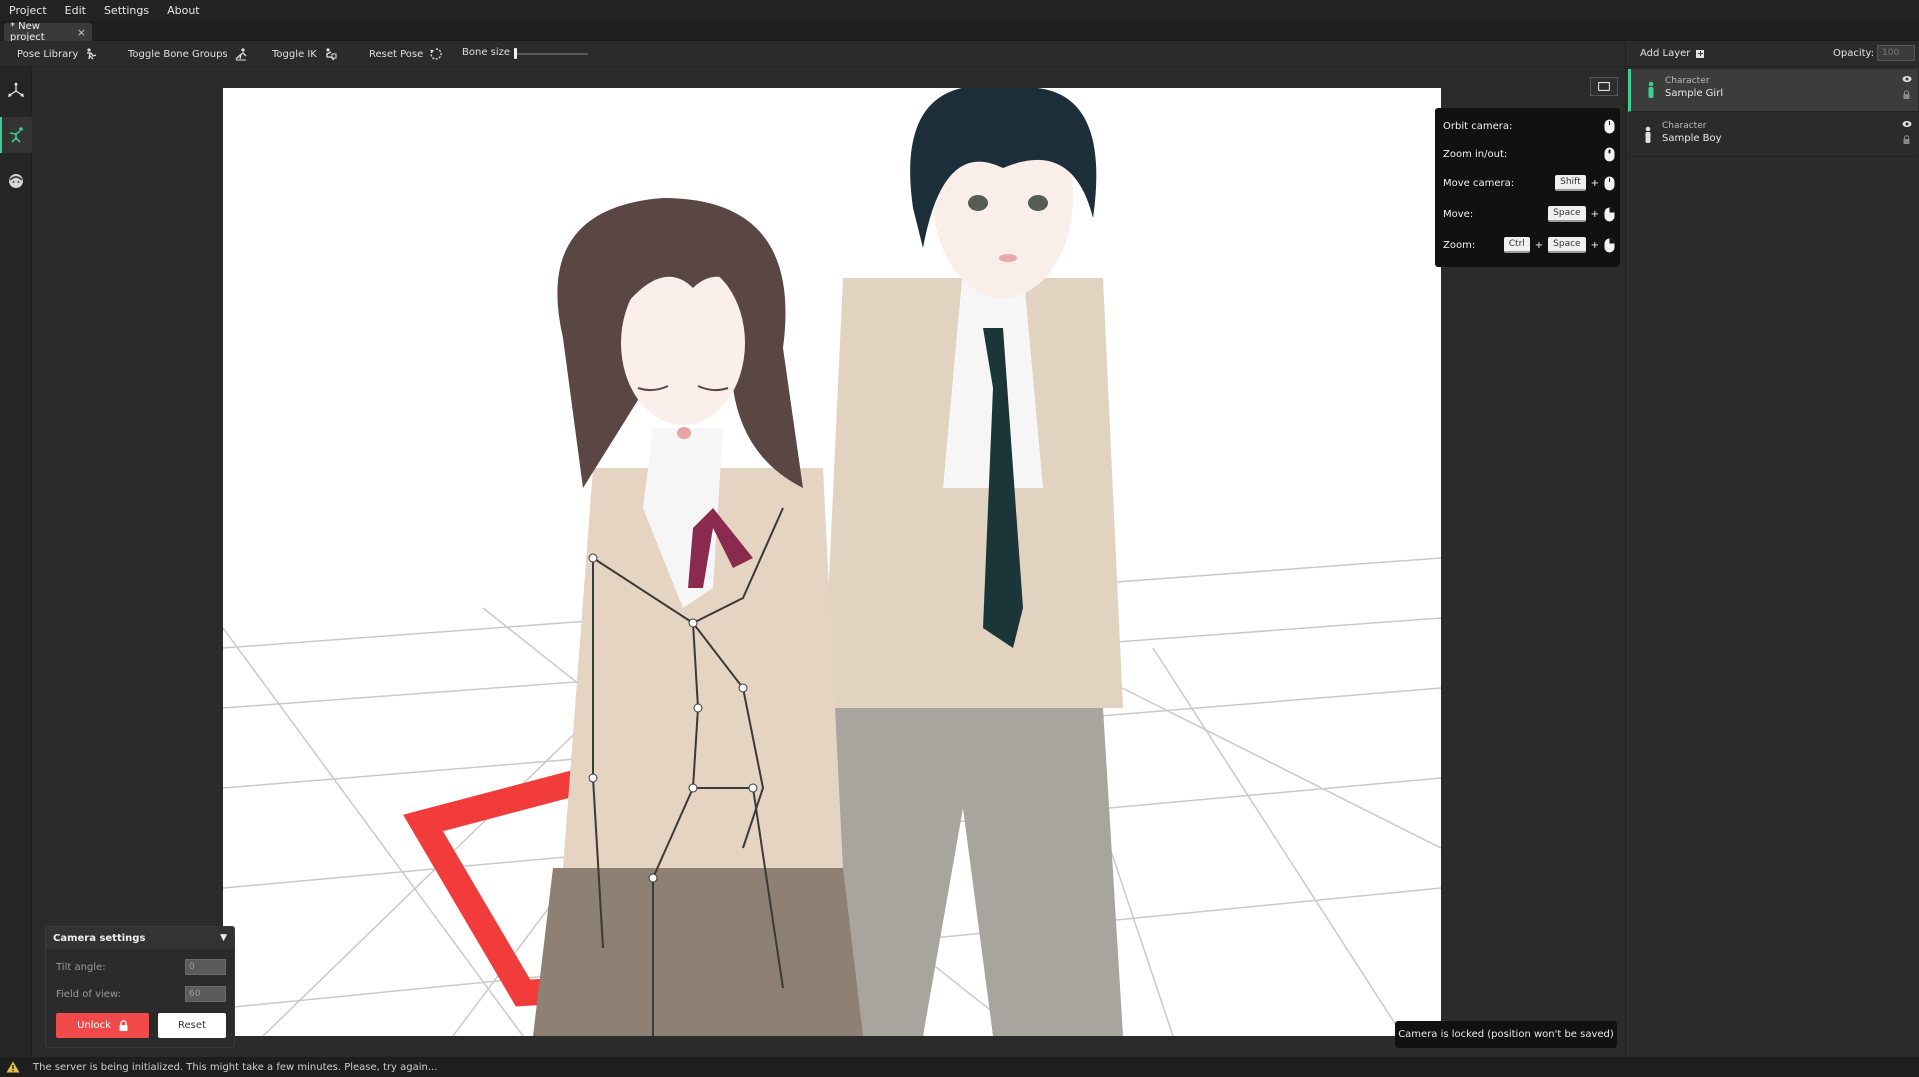 This screenshot has width=1919, height=1077. What do you see at coordinates (1896, 53) in the screenshot?
I see `opacity-input` at bounding box center [1896, 53].